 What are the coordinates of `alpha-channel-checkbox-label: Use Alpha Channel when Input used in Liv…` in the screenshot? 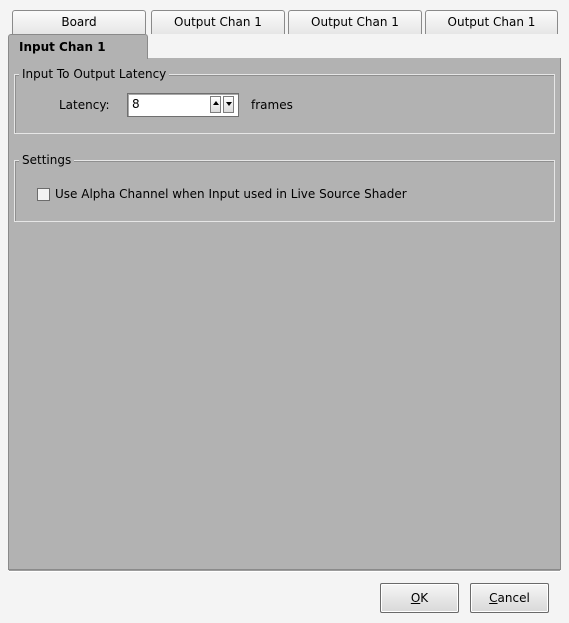 It's located at (231, 194).